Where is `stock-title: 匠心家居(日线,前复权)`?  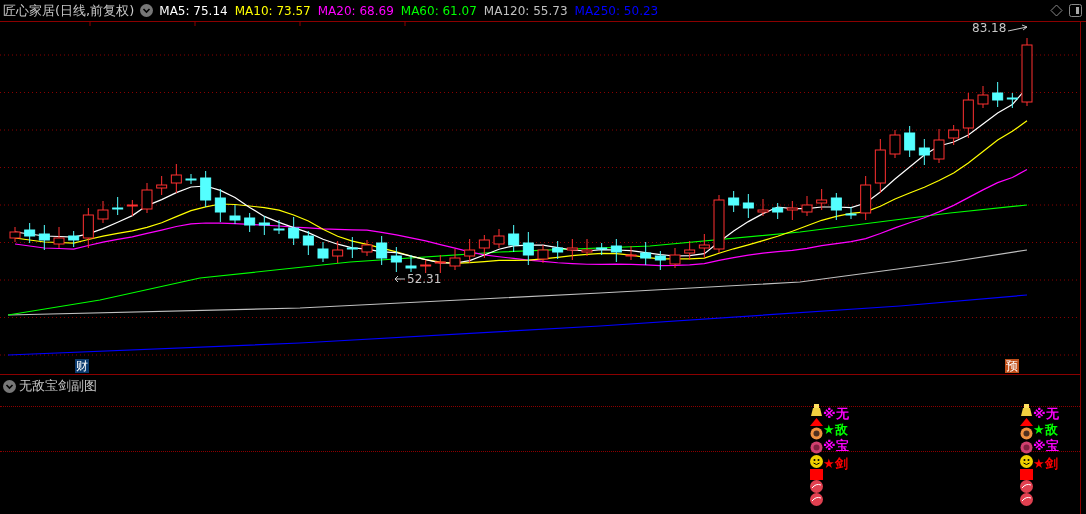
stock-title: 匠心家居(日线,前复权) is located at coordinates (69, 10).